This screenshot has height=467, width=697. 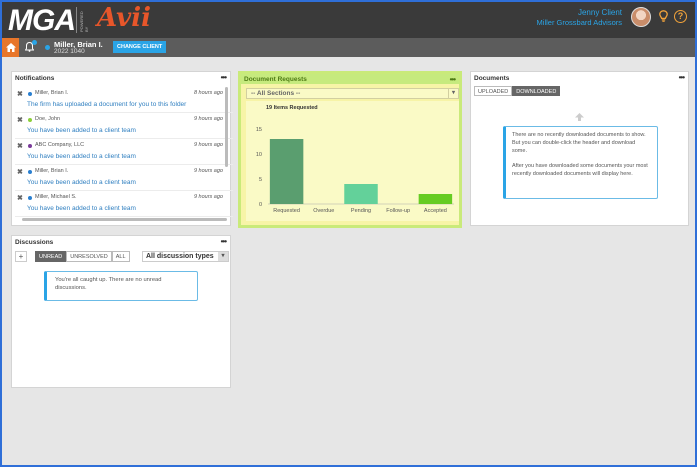 I want to click on notification-client: Miller, Michael S., so click(x=56, y=197).